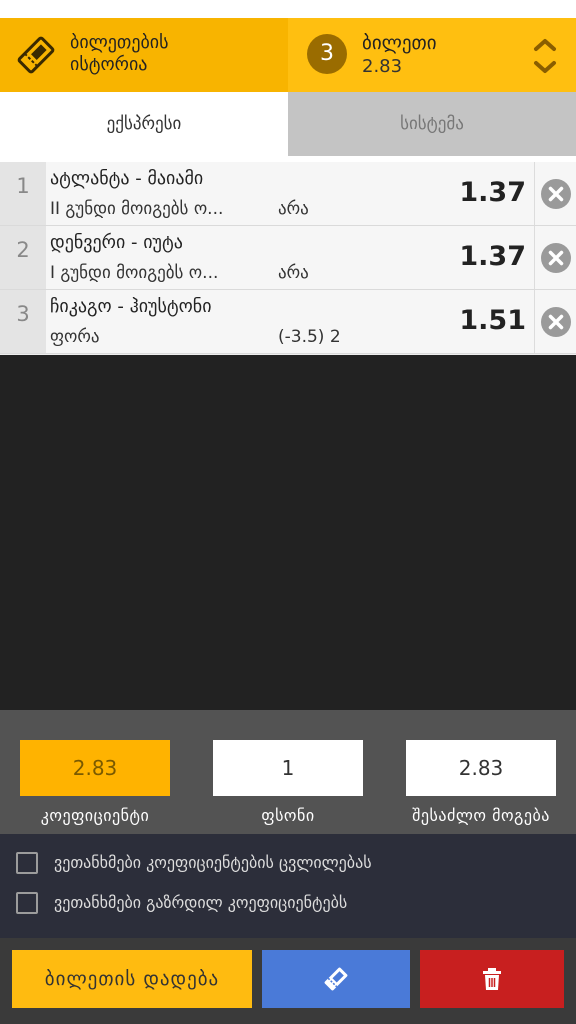 The image size is (576, 1024). Describe the element at coordinates (432, 55) in the screenshot. I see `ticket-summary: 3 ბილეთი 2.83` at that location.